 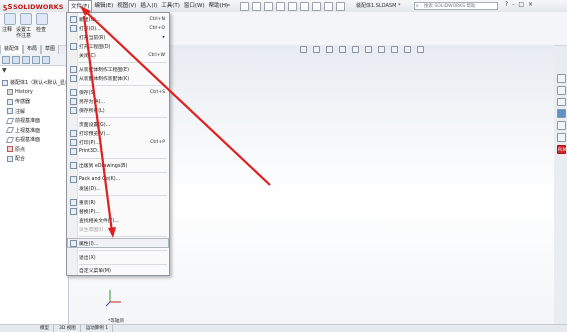 What do you see at coordinates (303, 49) in the screenshot?
I see `zoom-fit-icon` at bounding box center [303, 49].